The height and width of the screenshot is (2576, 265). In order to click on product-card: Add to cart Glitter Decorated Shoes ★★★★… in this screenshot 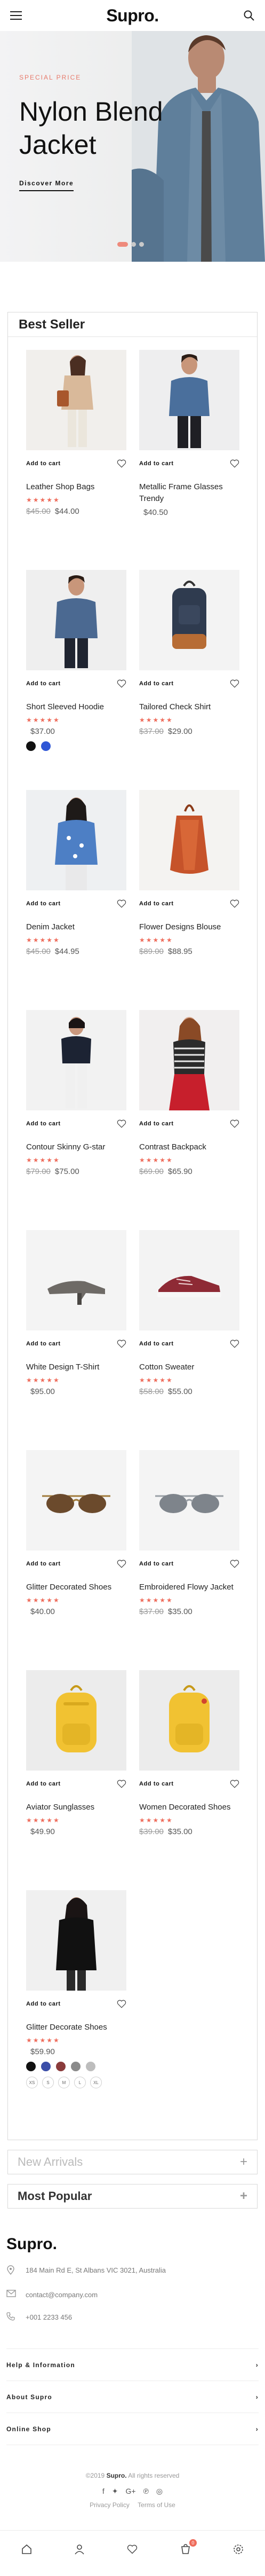, I will do `click(76, 1552)`.